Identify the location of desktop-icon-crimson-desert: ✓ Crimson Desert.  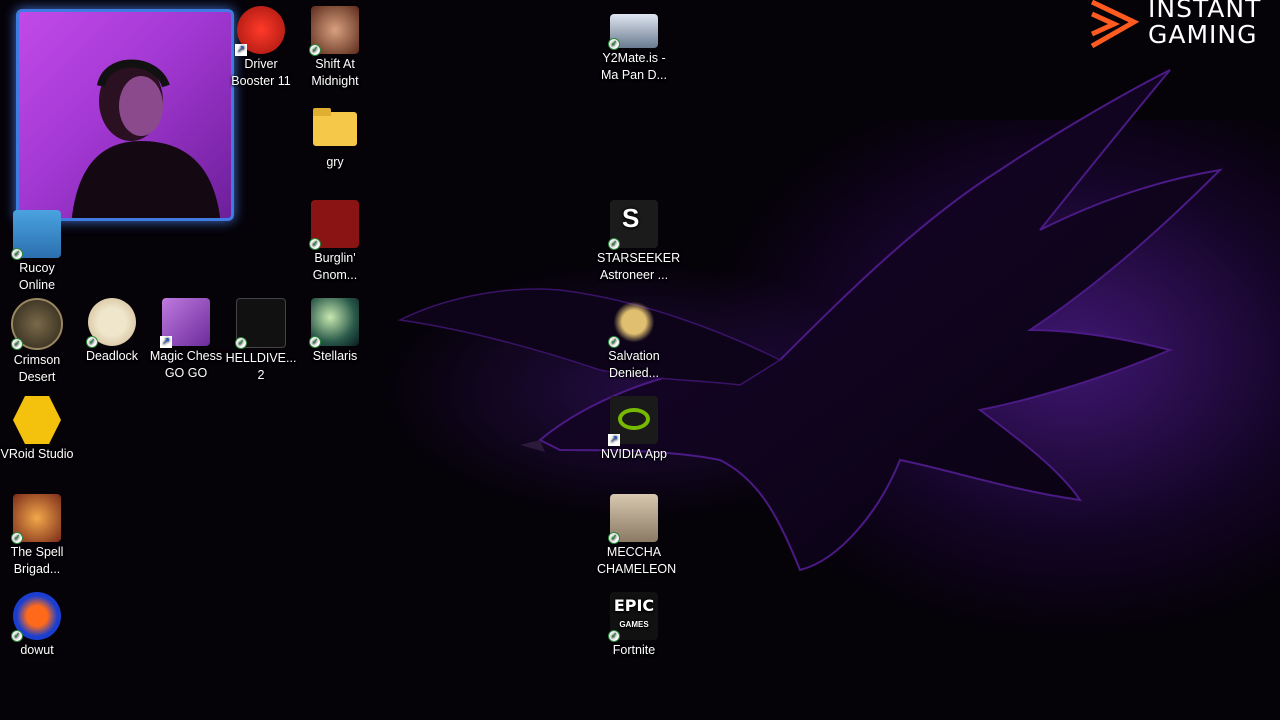
(37, 342).